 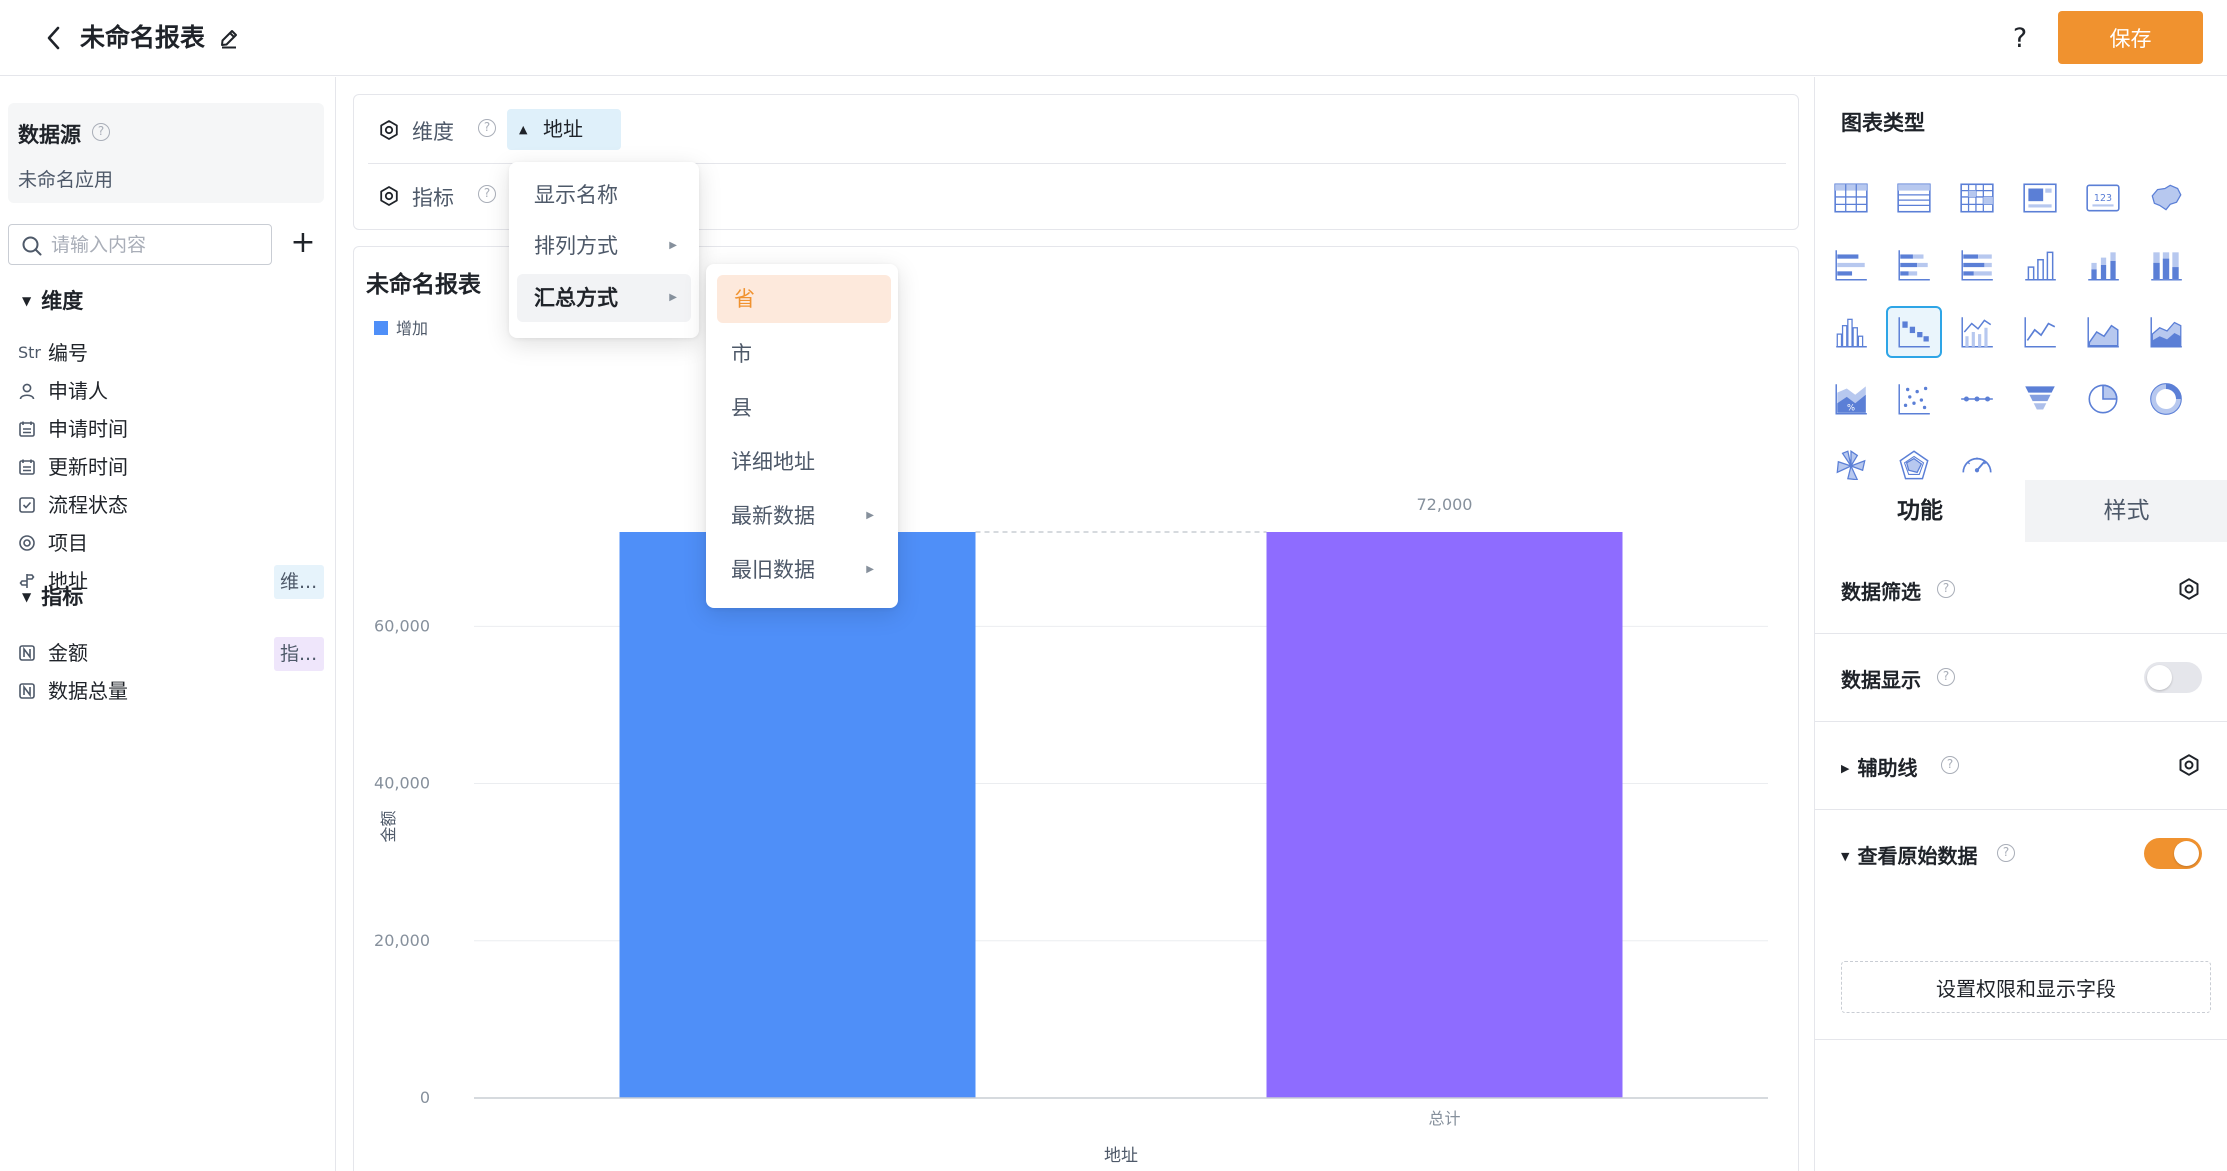 I want to click on menu-item-aggregation: 汇总方式 ▶, so click(x=604, y=298).